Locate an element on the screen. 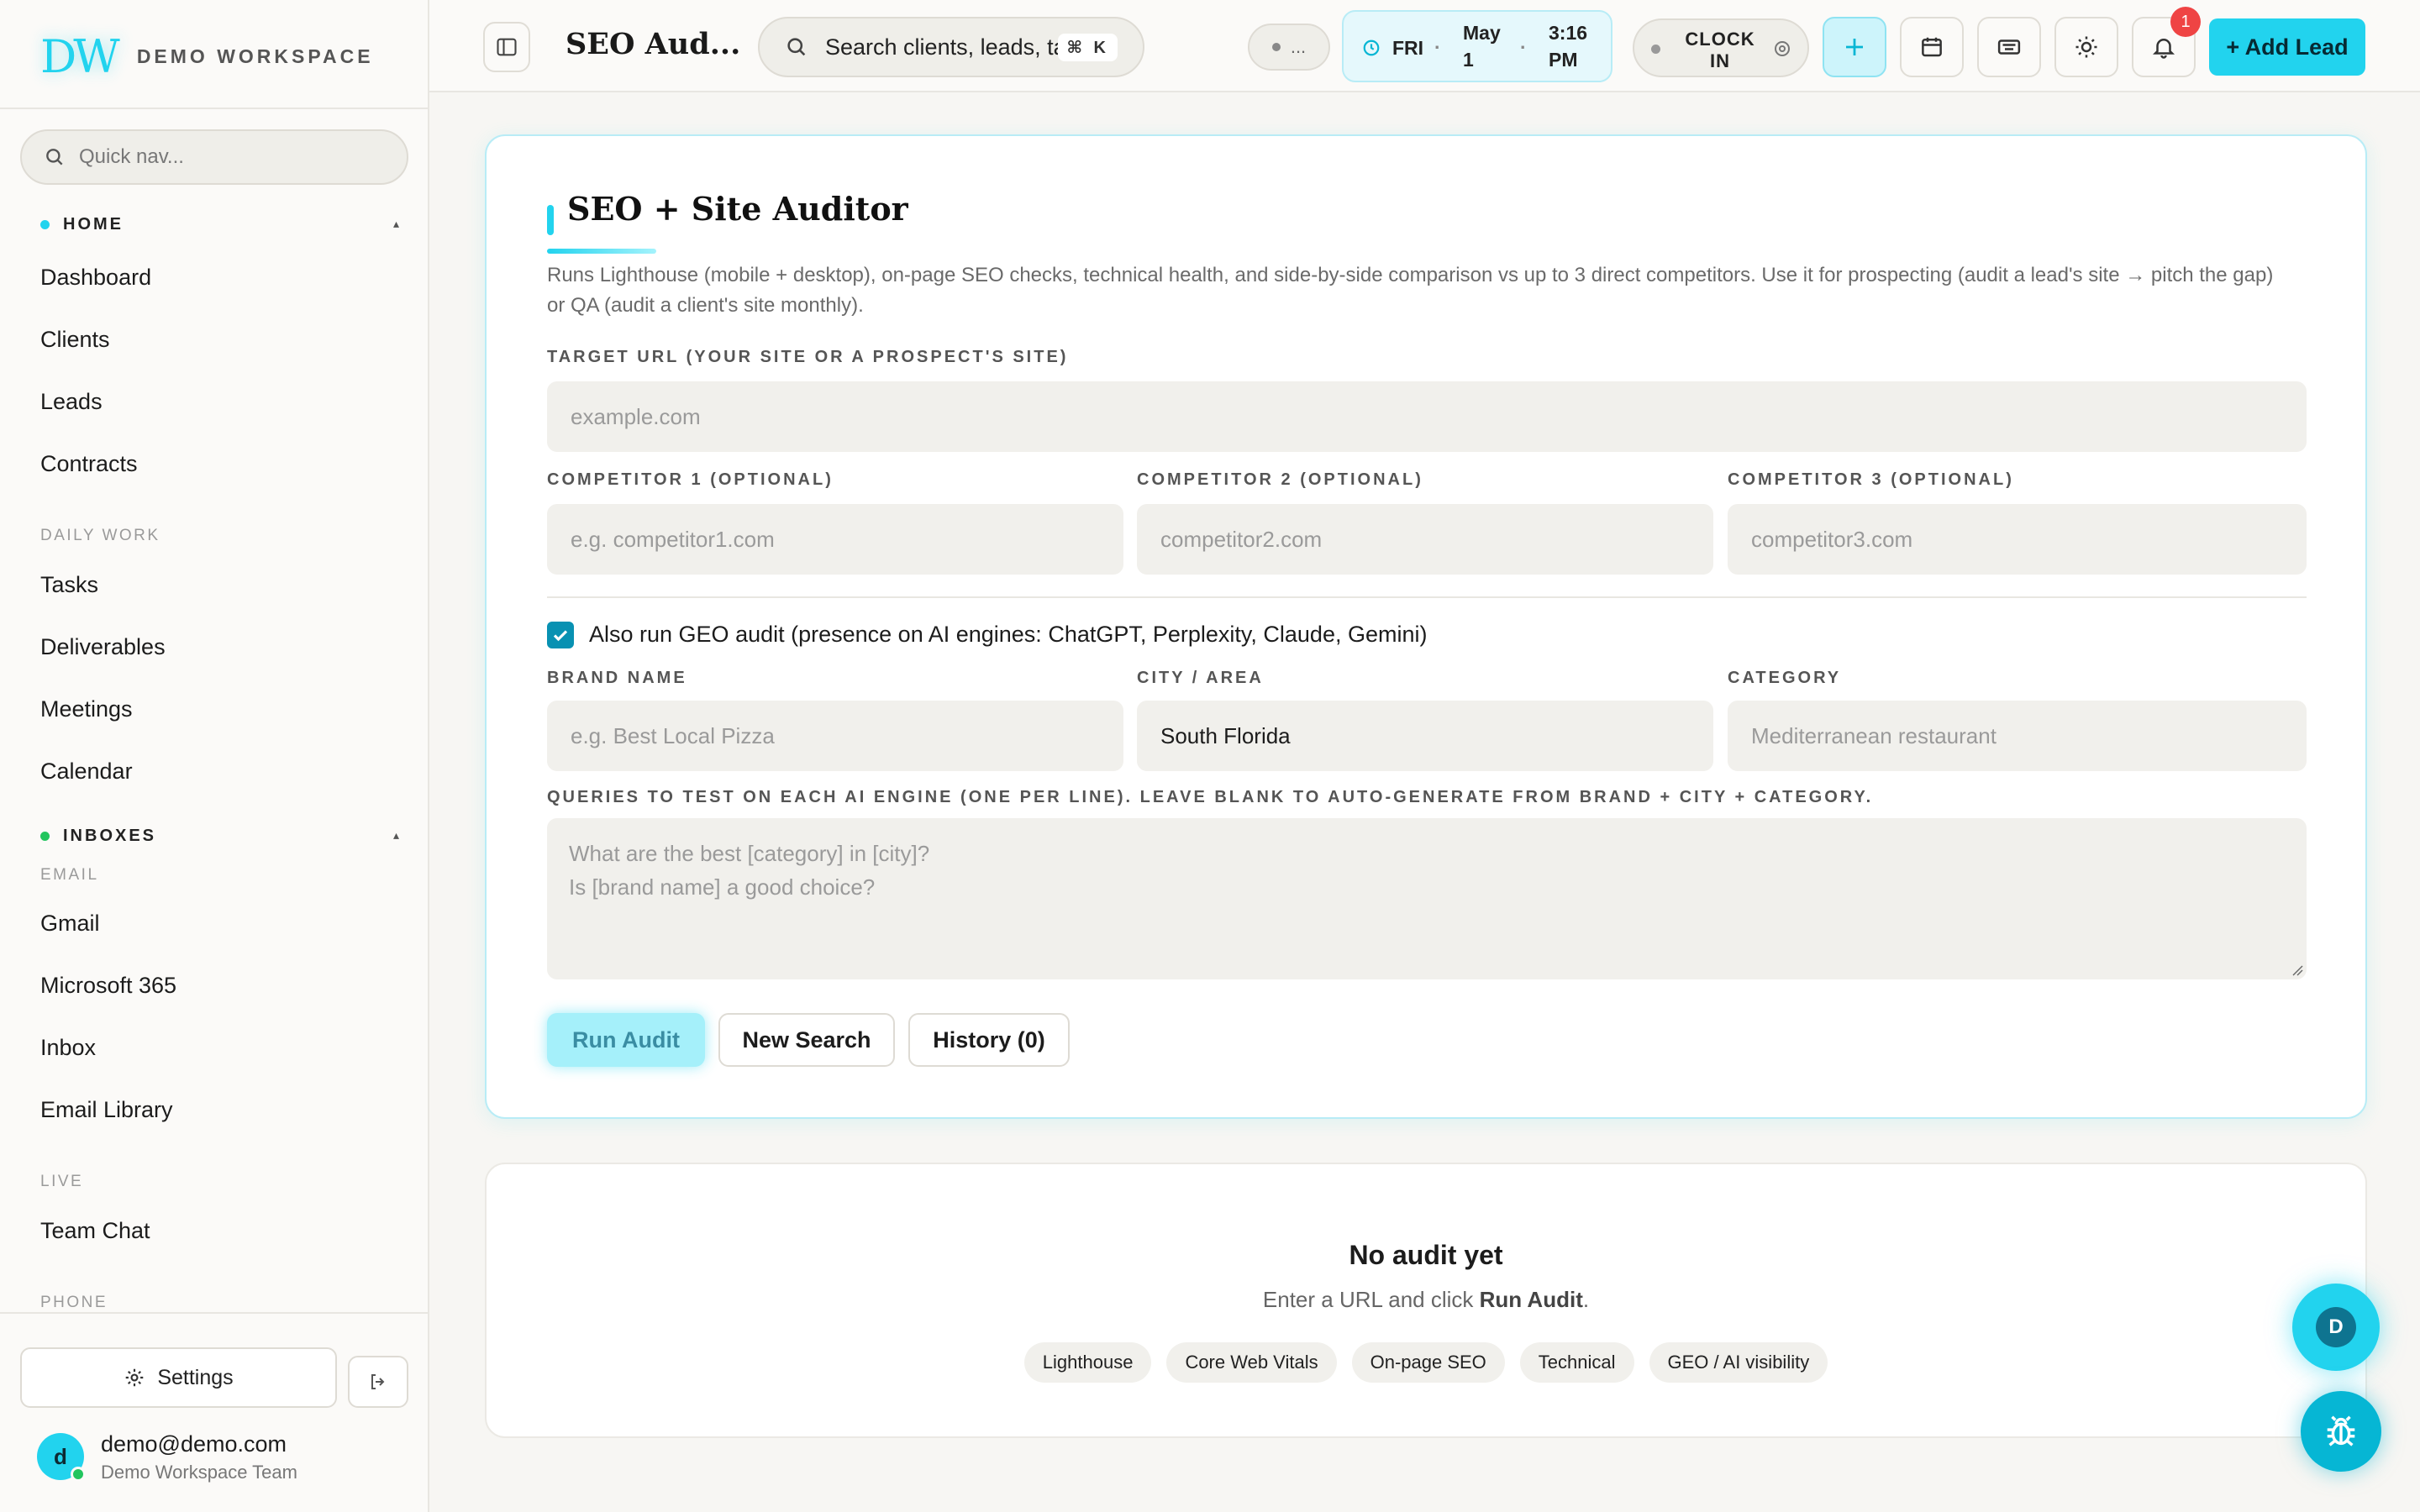 The width and height of the screenshot is (2420, 1512). geo-audit-checkbox is located at coordinates (560, 635).